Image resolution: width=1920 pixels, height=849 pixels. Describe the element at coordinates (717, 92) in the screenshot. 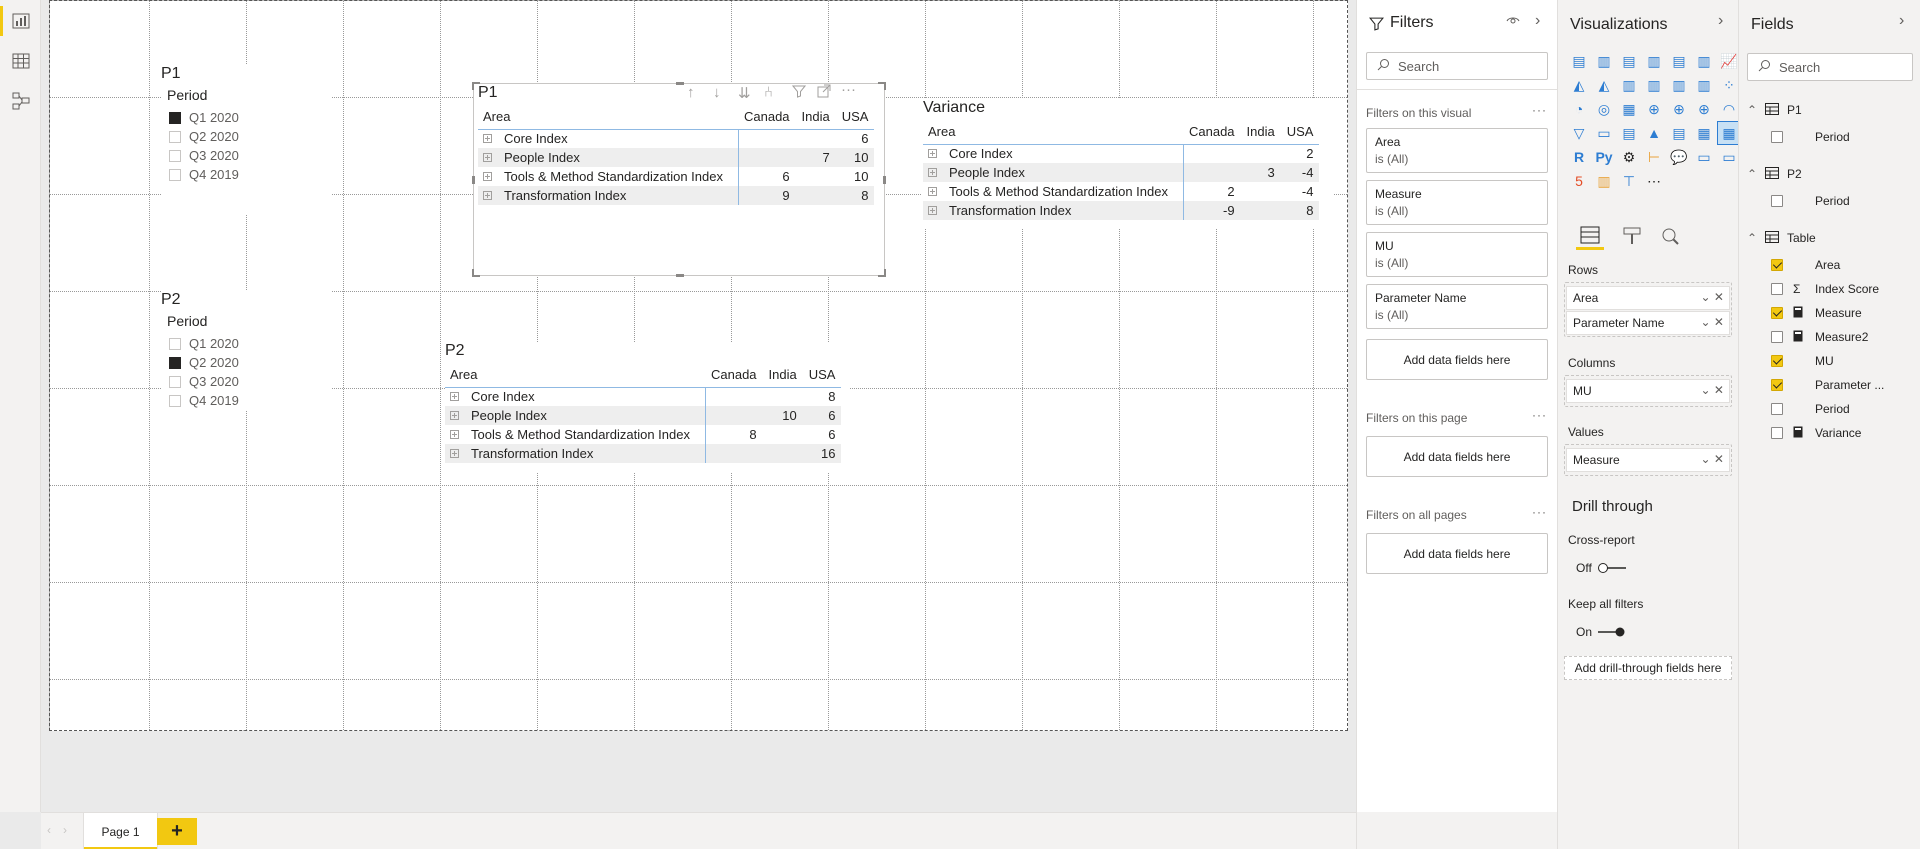

I see `drill-down-icon: ↓` at that location.